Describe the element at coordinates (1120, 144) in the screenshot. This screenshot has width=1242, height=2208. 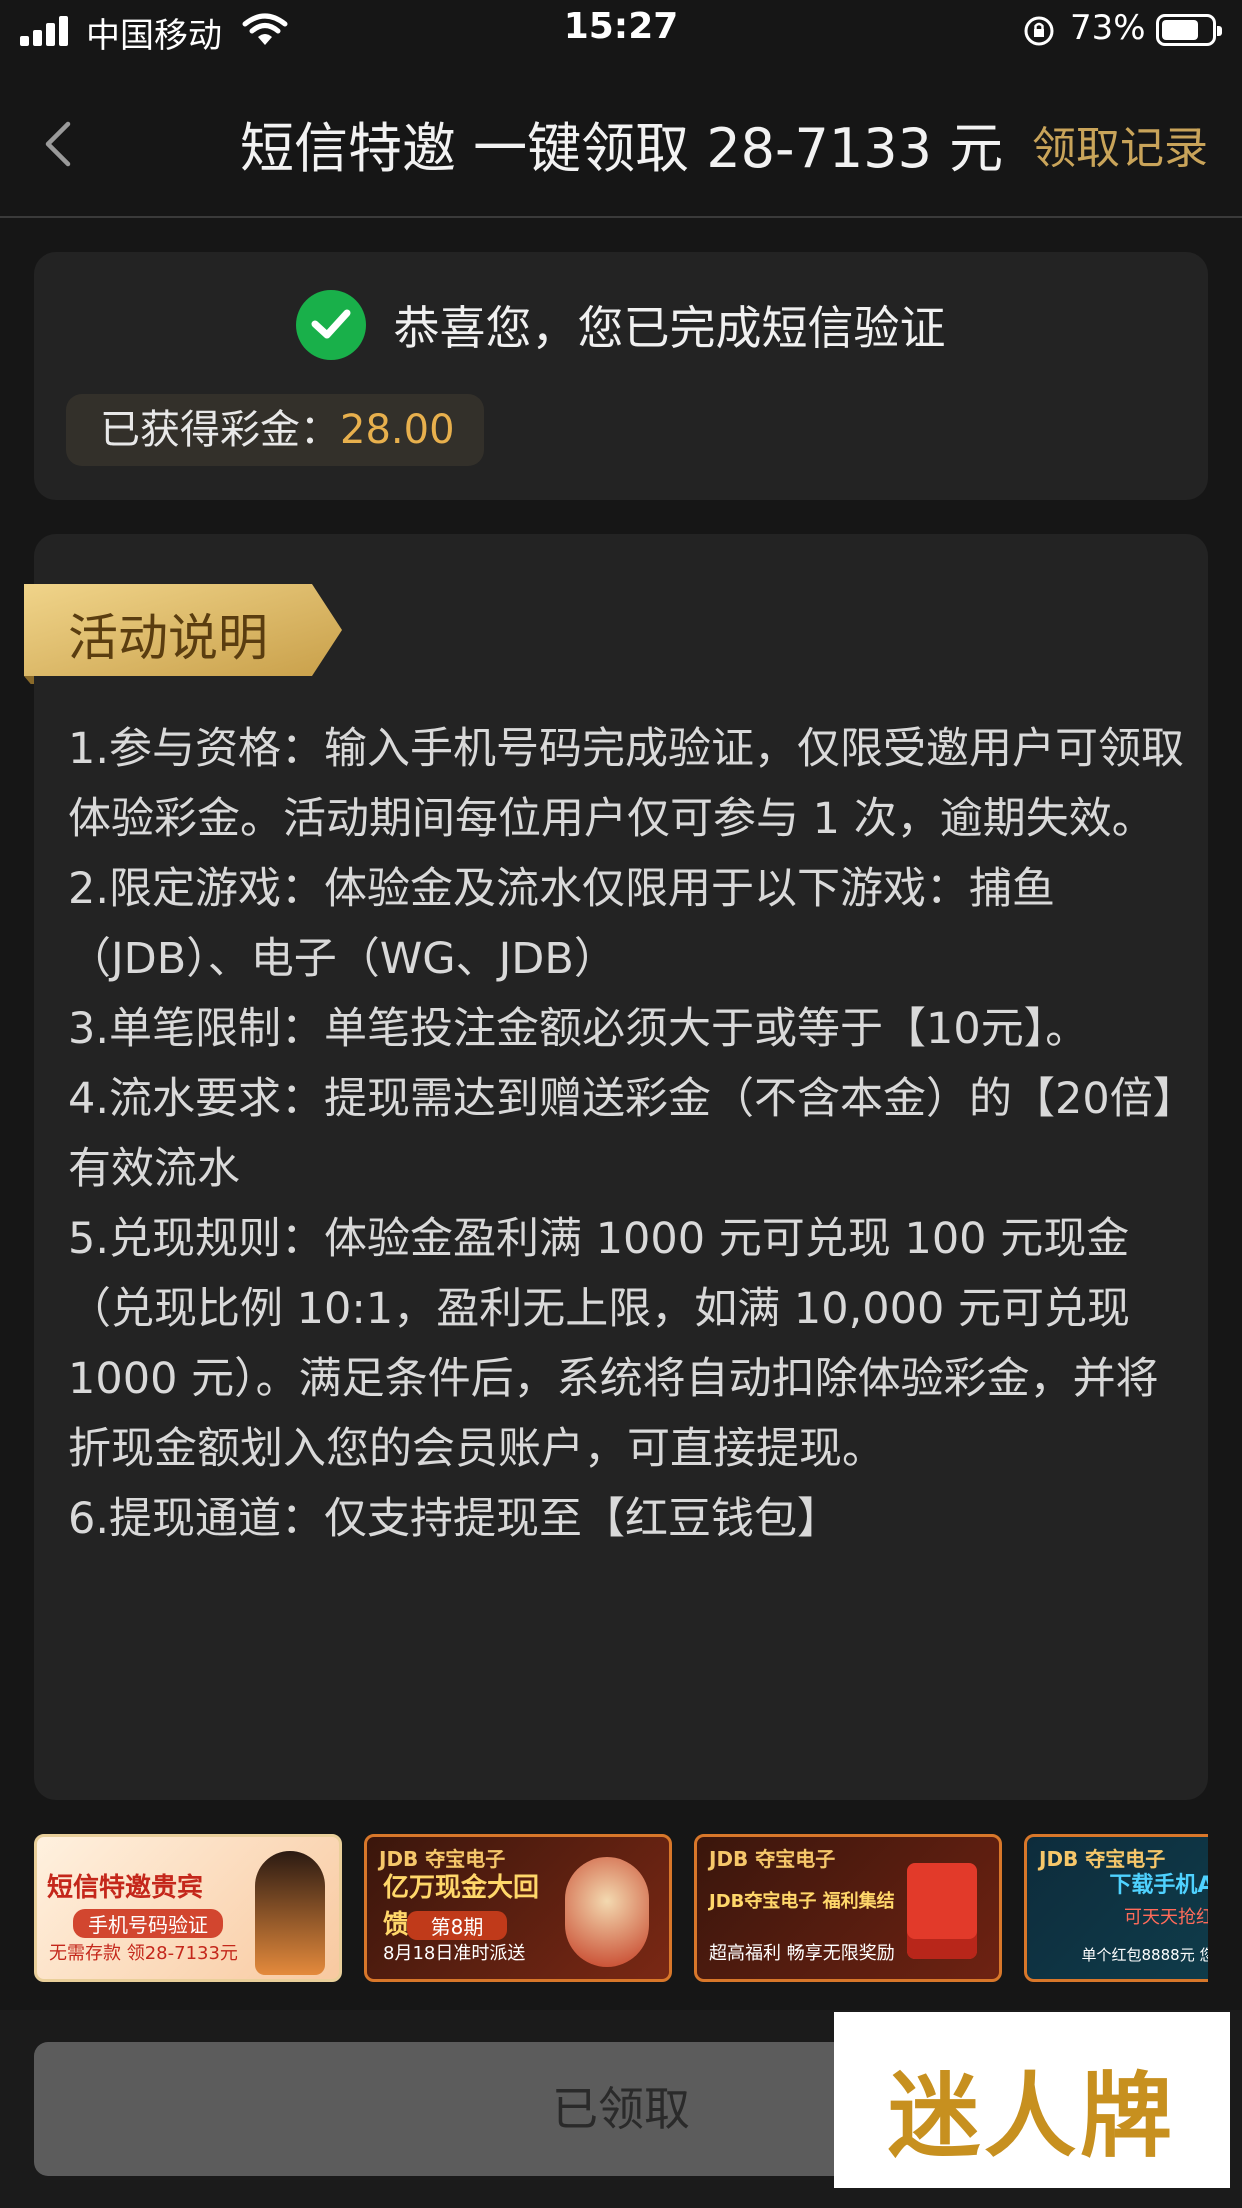
I see `claim-record-link: 领取记录` at that location.